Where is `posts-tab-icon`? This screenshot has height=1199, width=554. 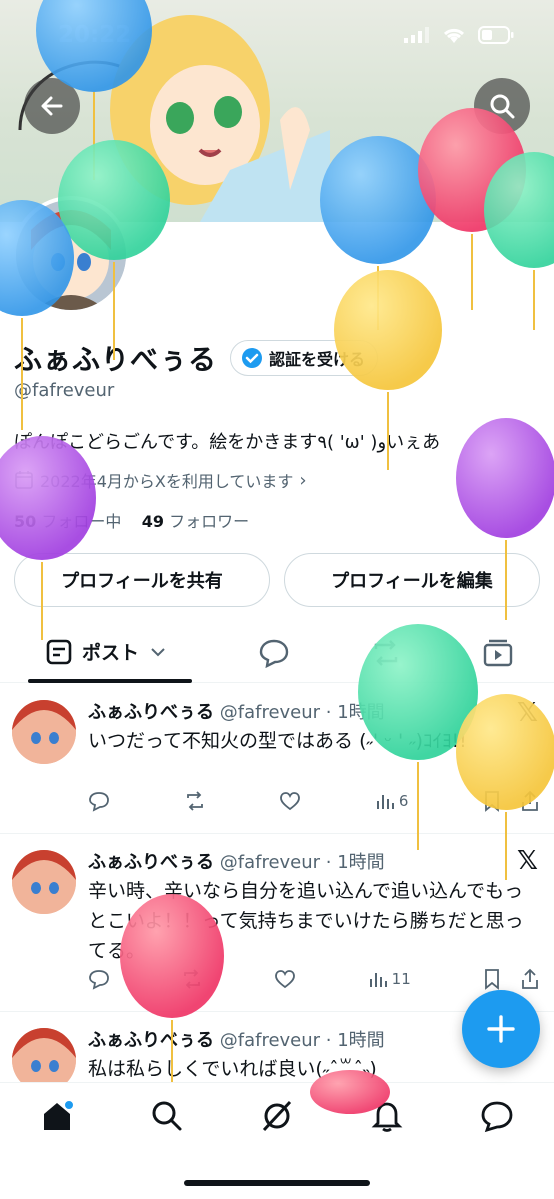 posts-tab-icon is located at coordinates (59, 651).